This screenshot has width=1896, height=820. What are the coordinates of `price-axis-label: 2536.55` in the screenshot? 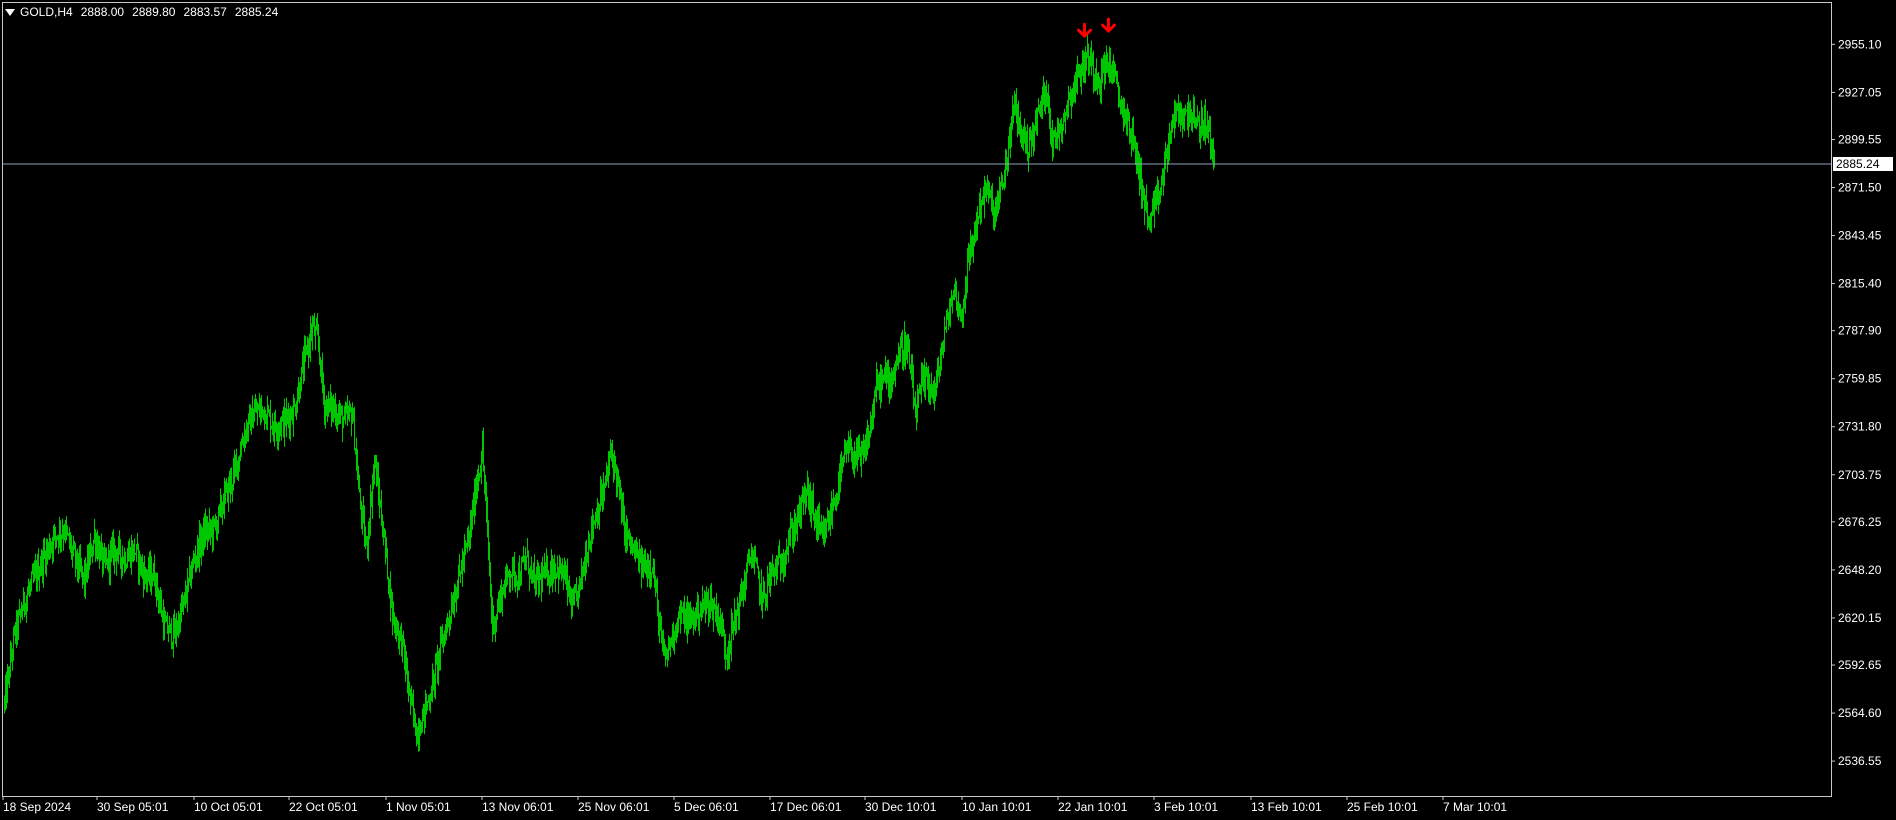 It's located at (1860, 761).